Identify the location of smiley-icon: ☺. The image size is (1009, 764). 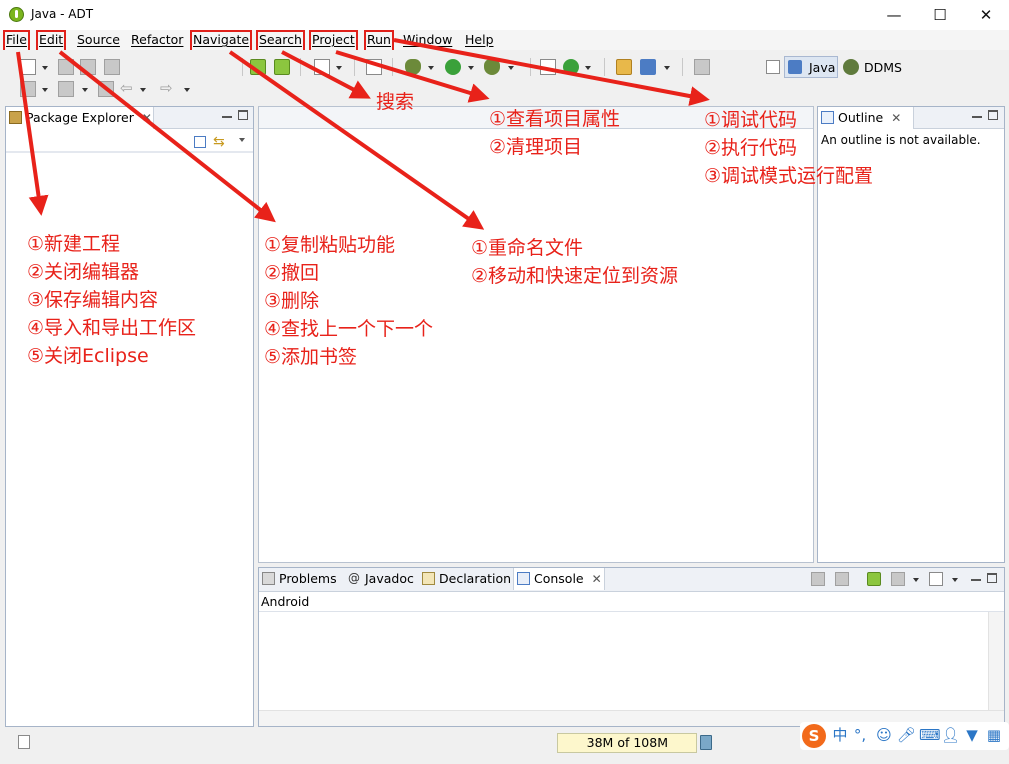
(884, 735).